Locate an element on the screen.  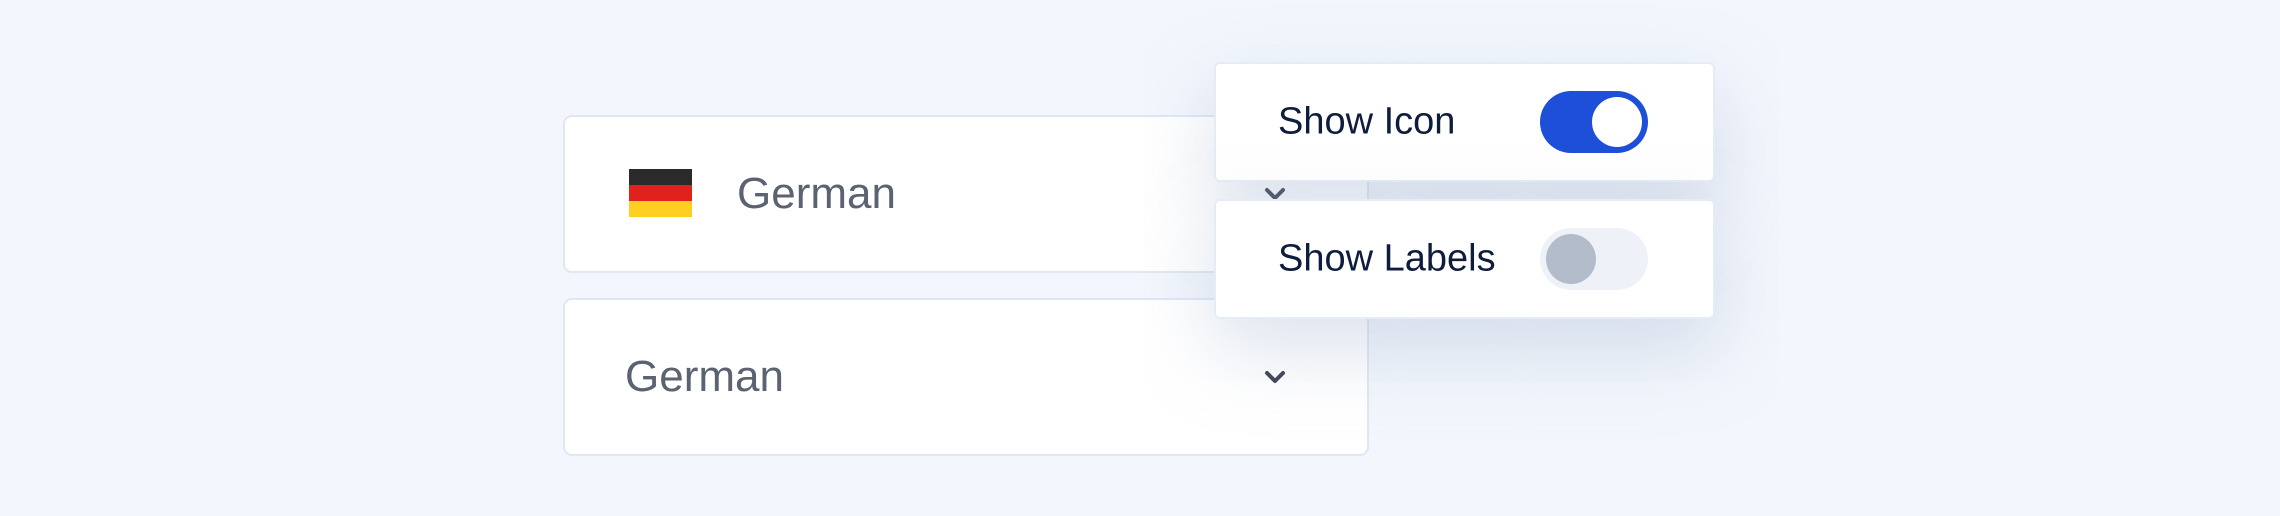
show-labels-label: Show Labels is located at coordinates (1387, 258).